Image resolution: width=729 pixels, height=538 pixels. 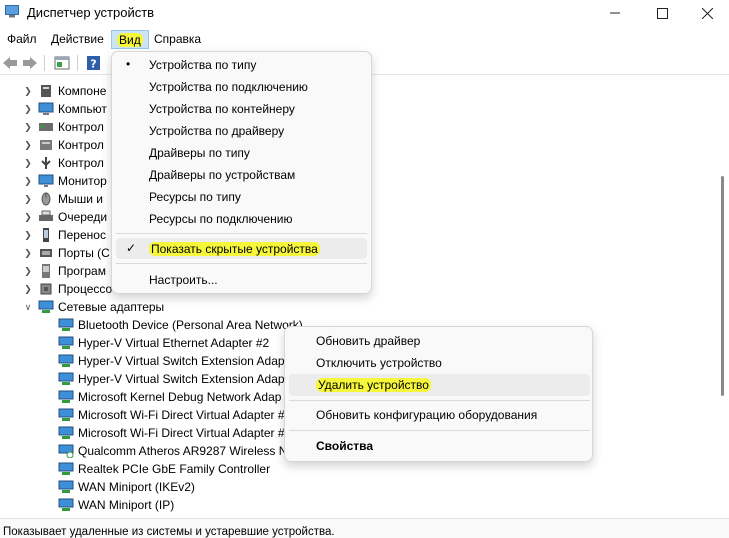 I want to click on usb-controller-icon, so click(x=46, y=163).